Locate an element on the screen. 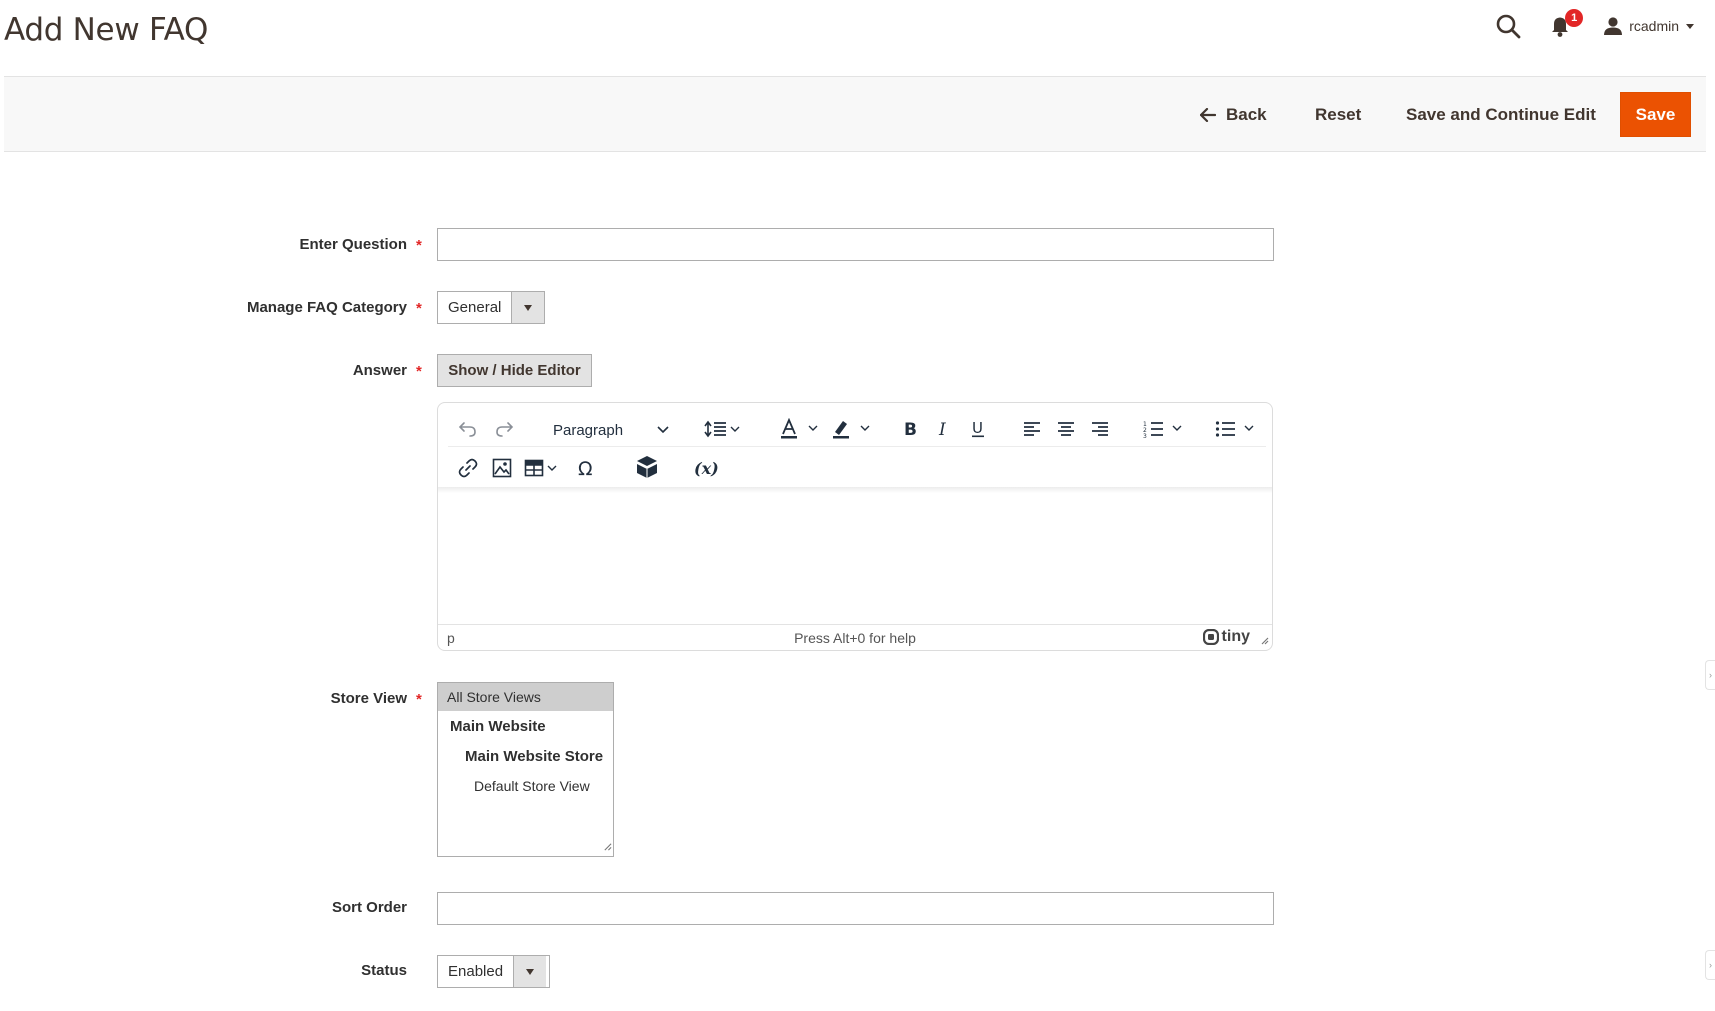 The height and width of the screenshot is (1011, 1715). insert-variable-icon: (x) is located at coordinates (707, 468).